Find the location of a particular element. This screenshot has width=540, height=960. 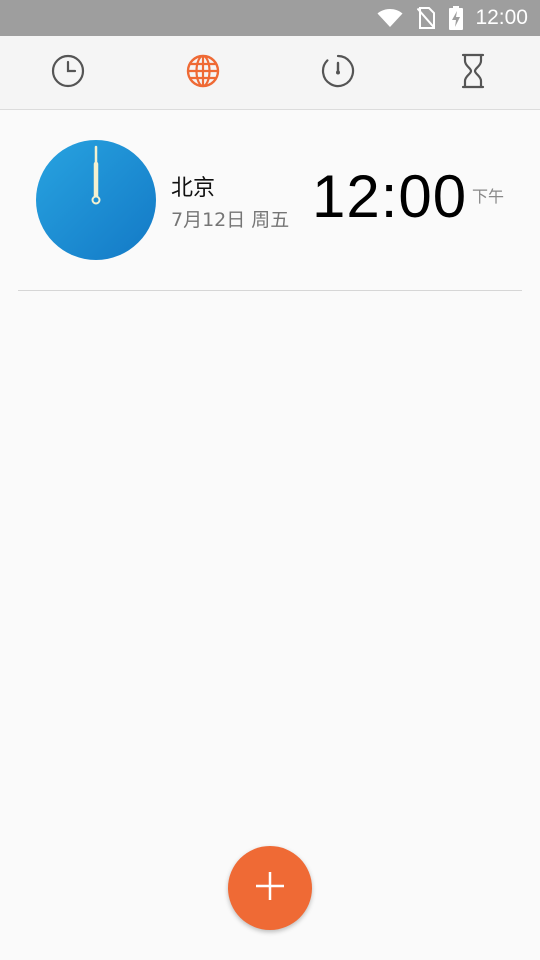

battery-charging-icon is located at coordinates (456, 18).